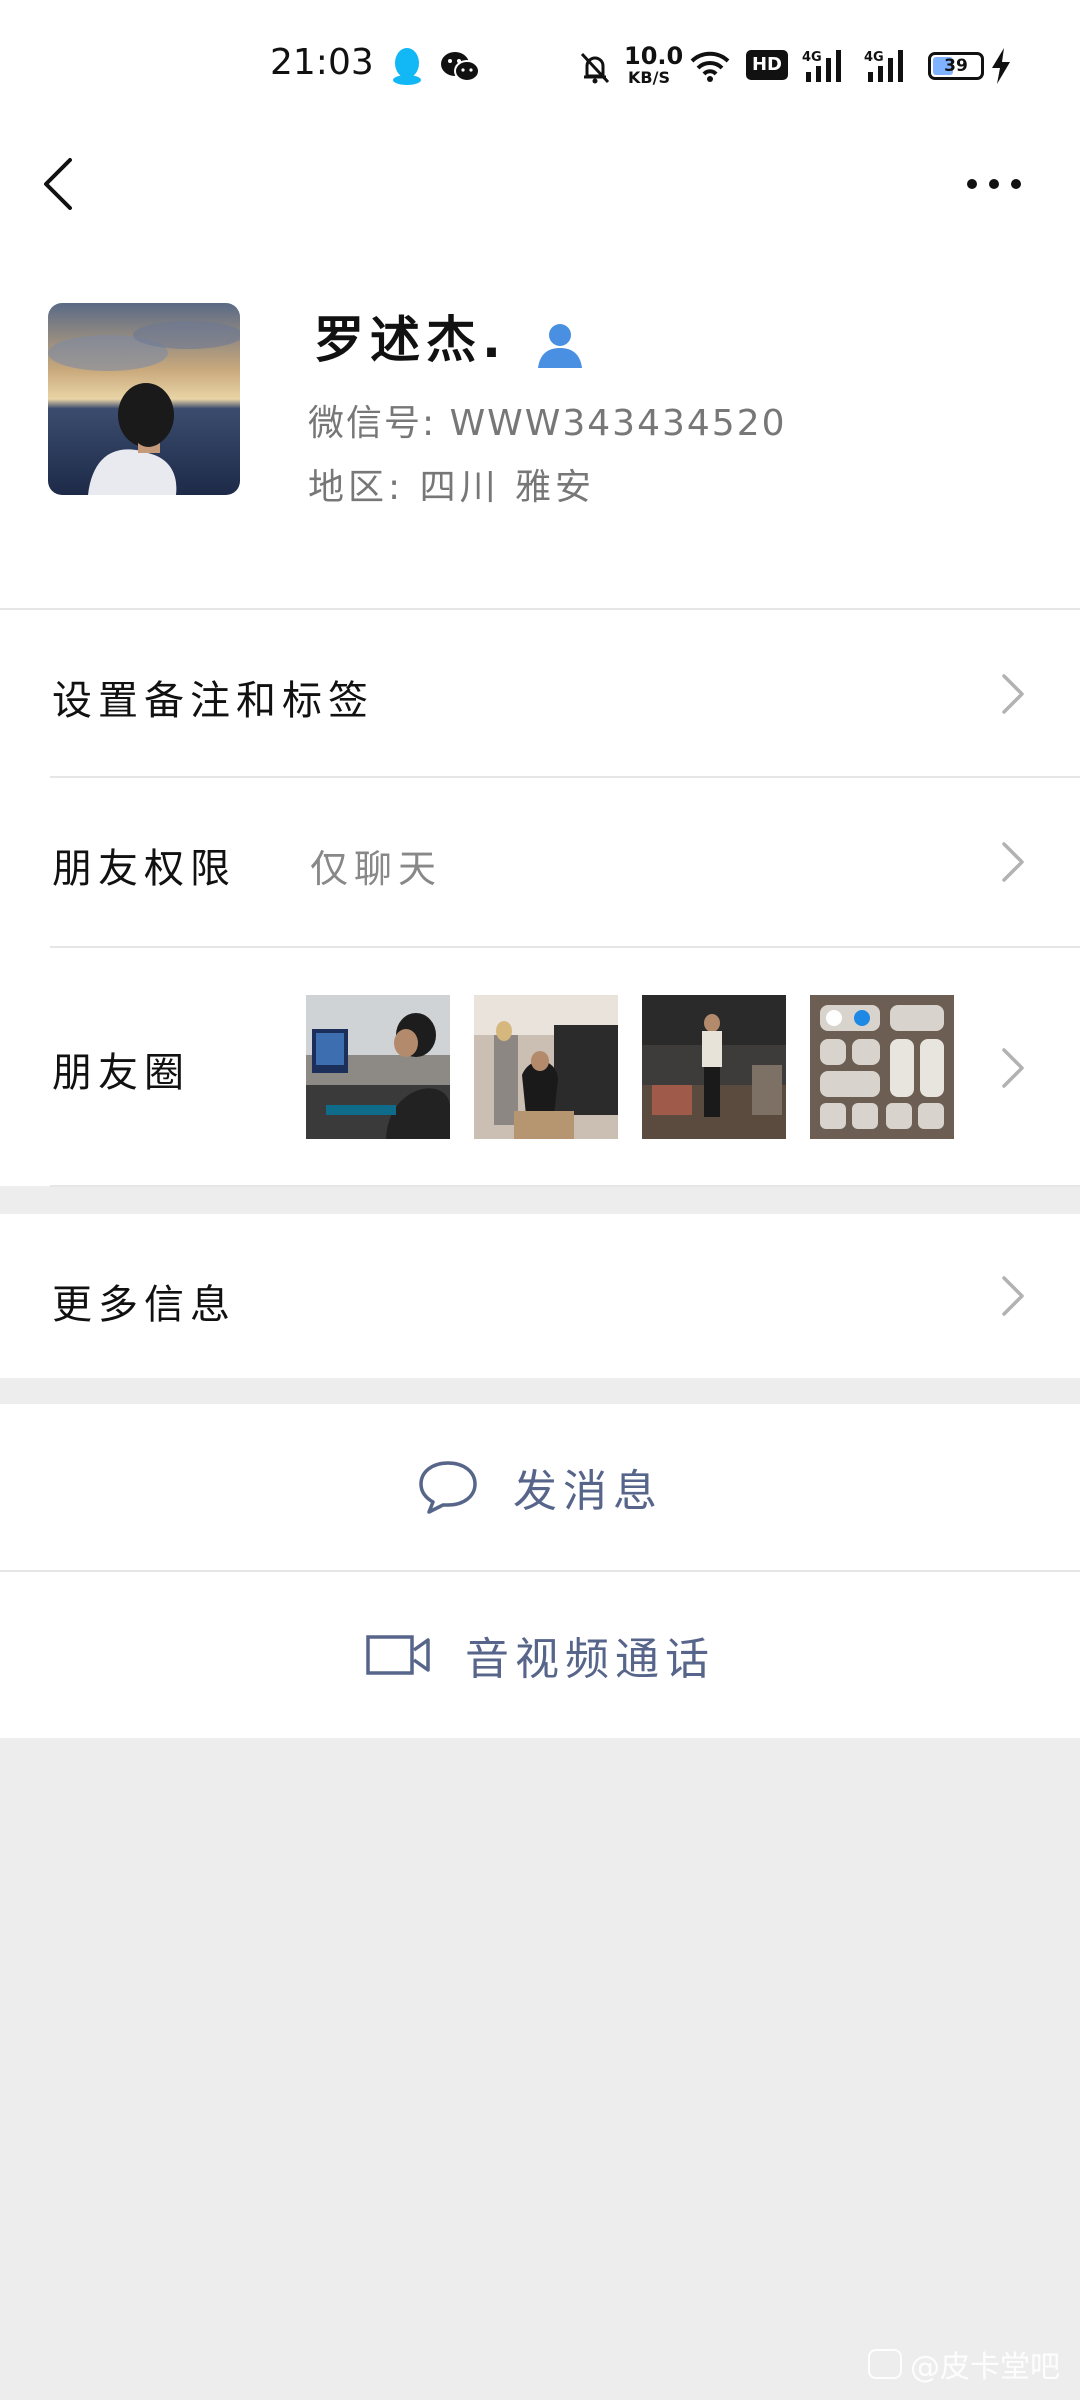  I want to click on video-call-content: 音视频通话, so click(540, 1655).